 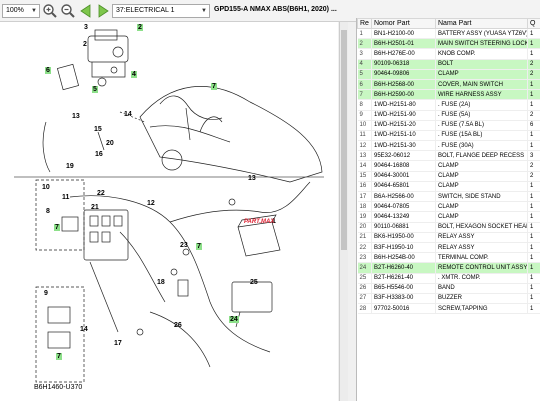 What do you see at coordinates (84, 329) in the screenshot?
I see `callout-14b: 14` at bounding box center [84, 329].